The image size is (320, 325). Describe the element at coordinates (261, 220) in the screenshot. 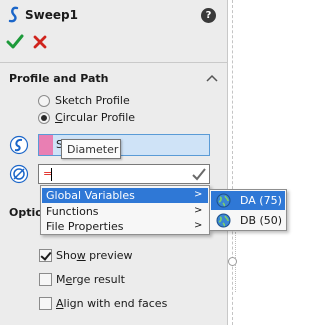

I see `submenu-item-label: DB (50)` at that location.